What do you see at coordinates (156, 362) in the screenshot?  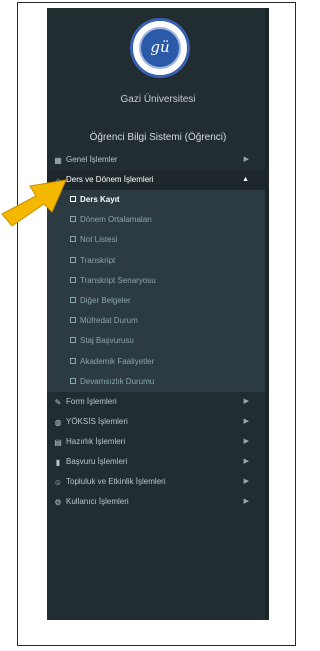 I see `submenu-item-8: Akademik Faaliyetler` at bounding box center [156, 362].